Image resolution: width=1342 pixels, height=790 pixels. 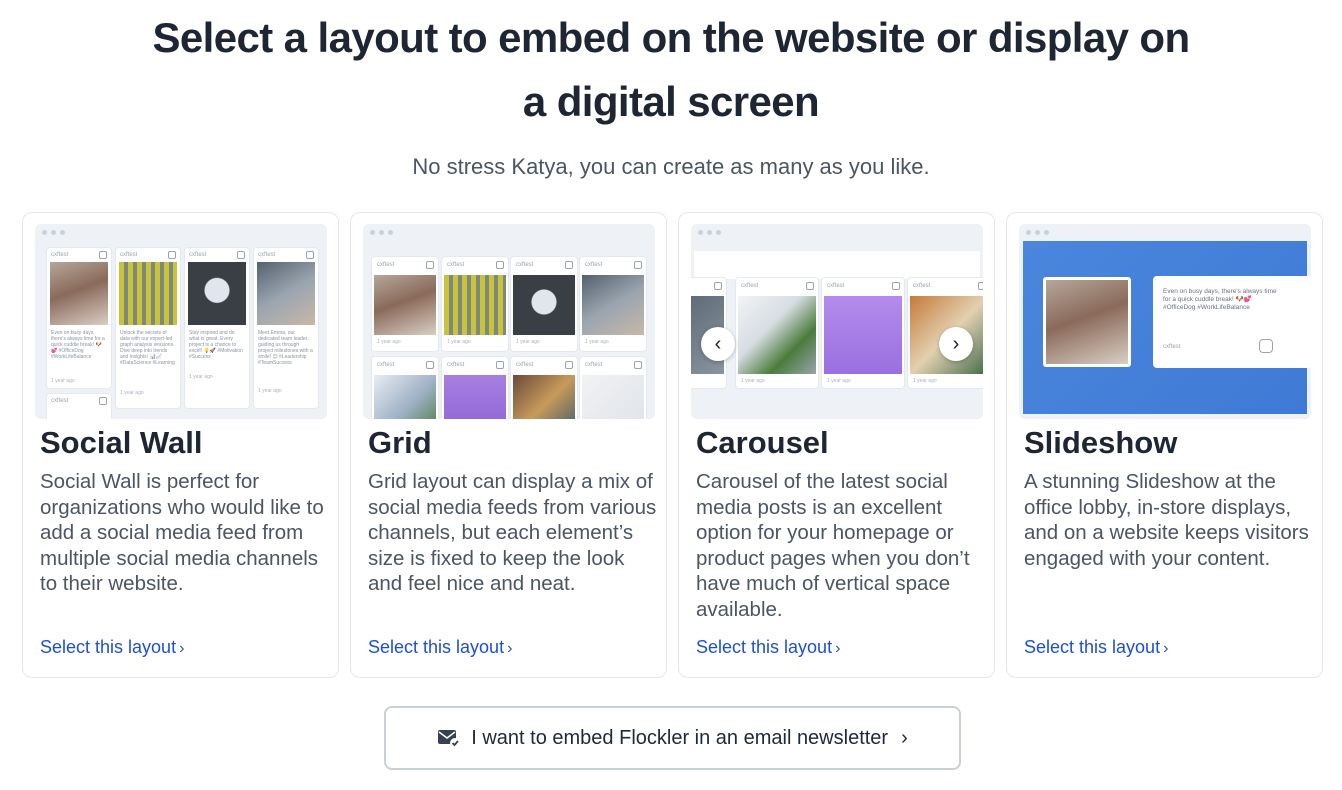 I want to click on layout-title: Social Wall, so click(x=121, y=442).